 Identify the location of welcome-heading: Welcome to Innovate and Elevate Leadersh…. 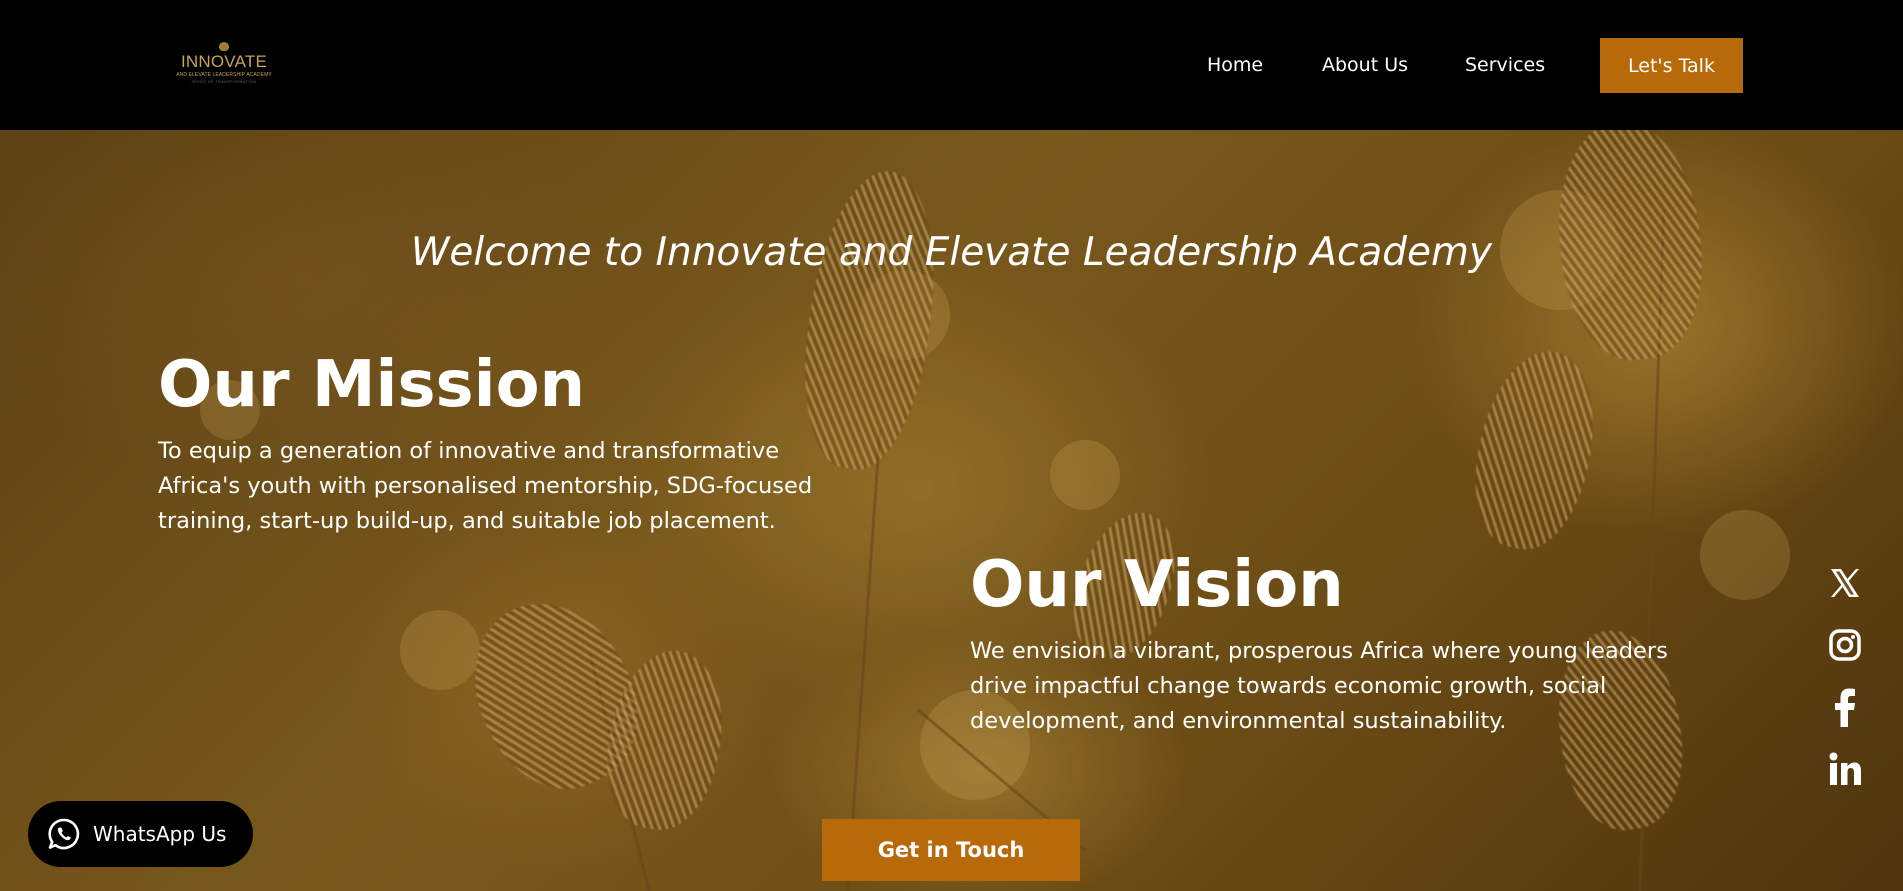
(951, 252).